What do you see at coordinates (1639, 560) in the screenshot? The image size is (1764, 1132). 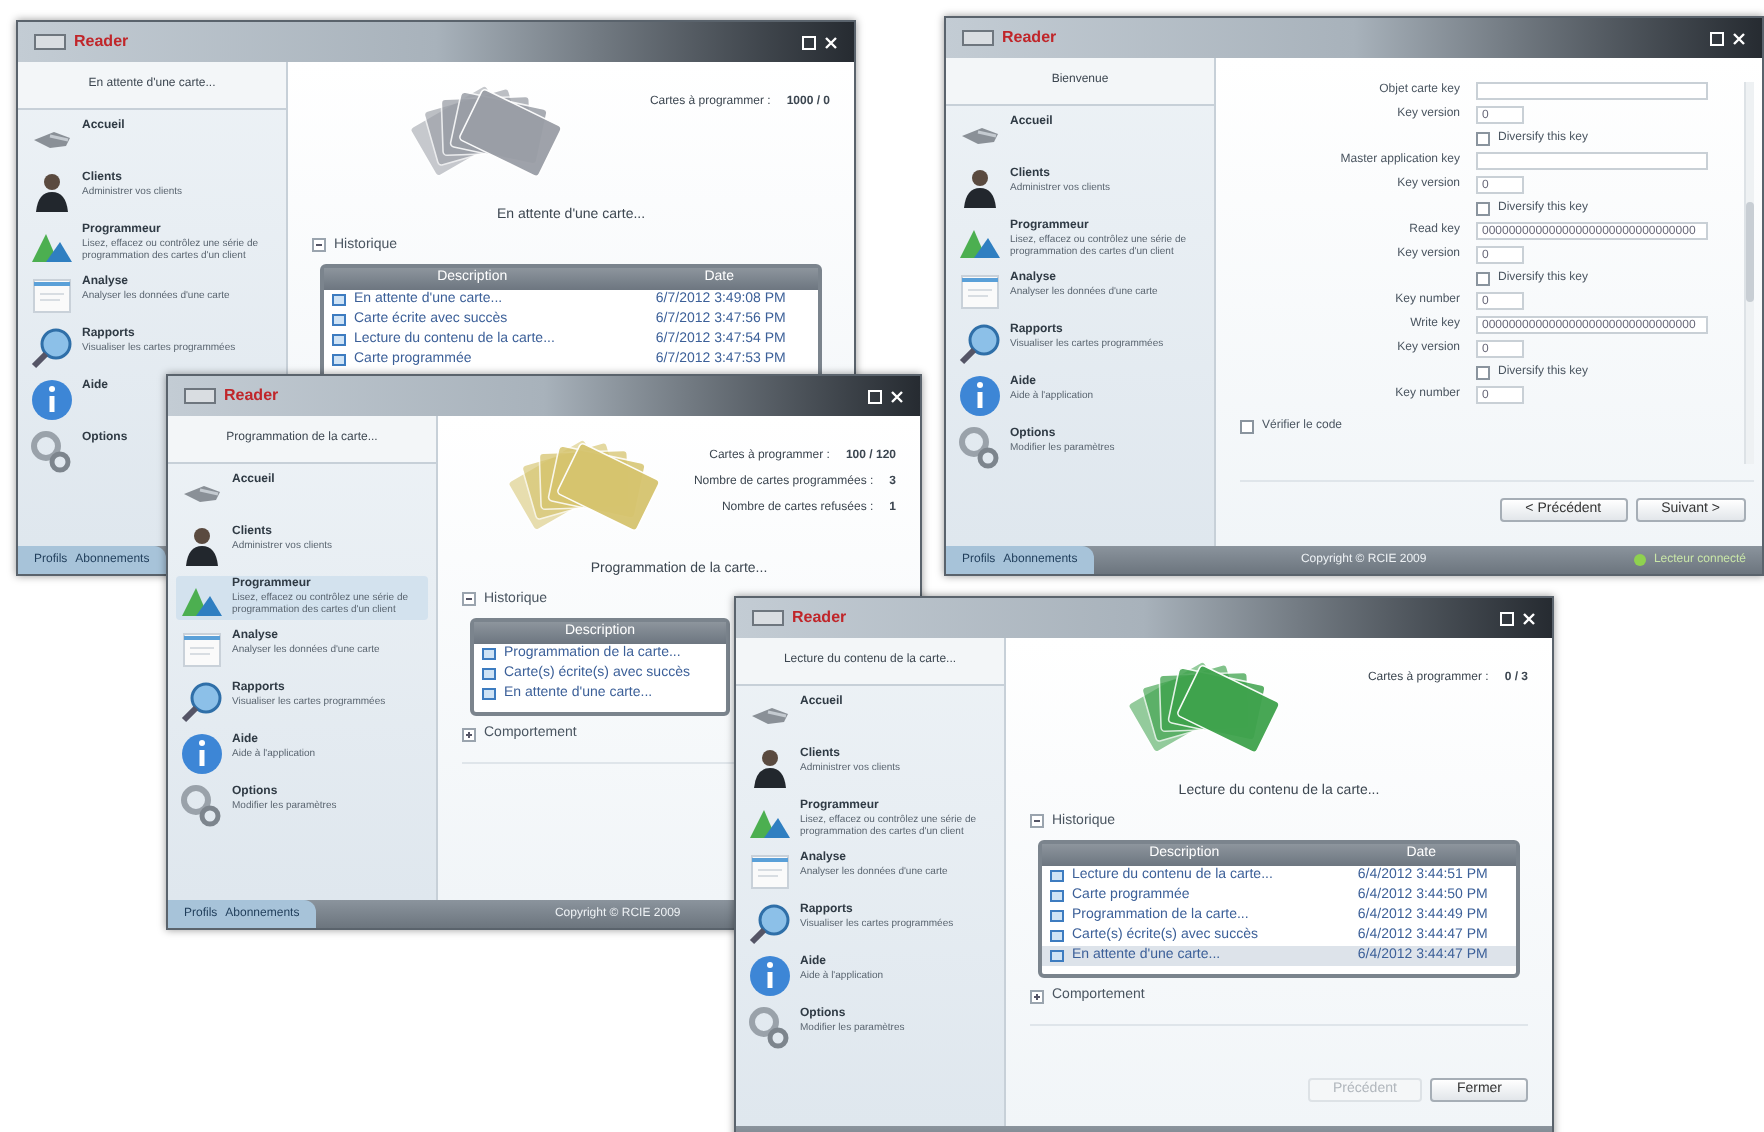 I see `connected-icon` at bounding box center [1639, 560].